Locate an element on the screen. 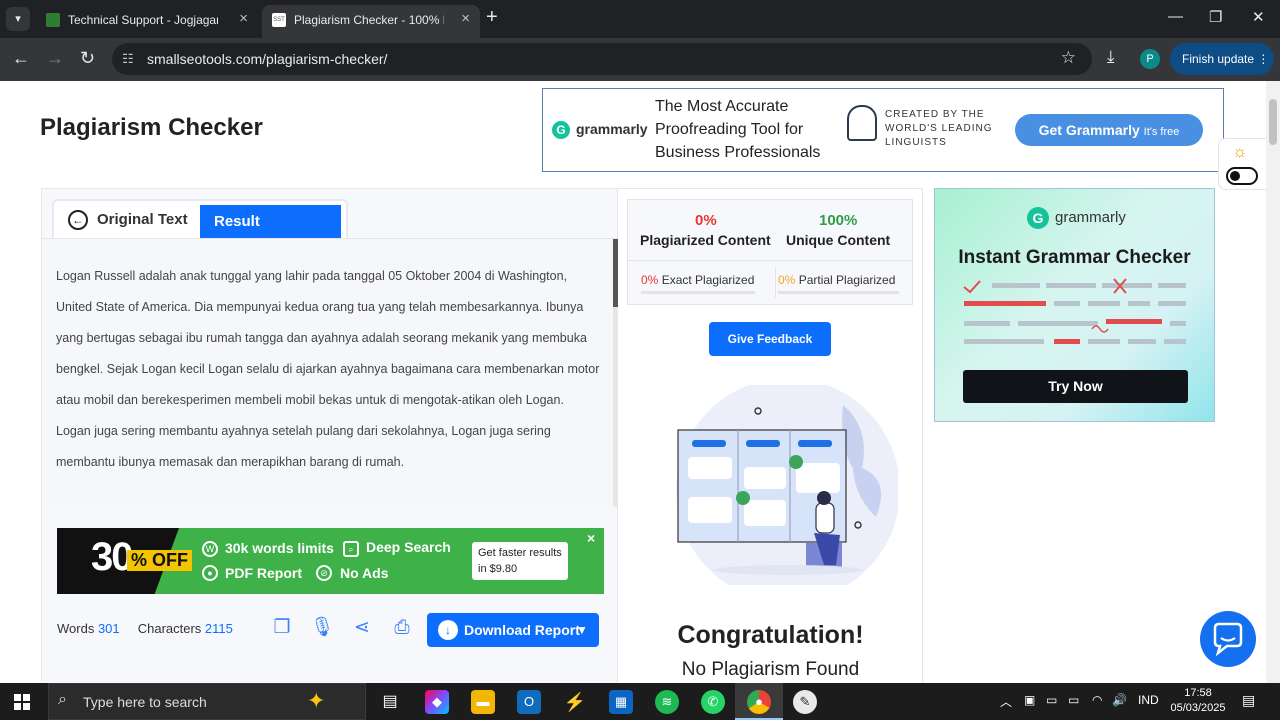 The width and height of the screenshot is (1280, 720). whatsapp-icon: ✆ is located at coordinates (713, 702).